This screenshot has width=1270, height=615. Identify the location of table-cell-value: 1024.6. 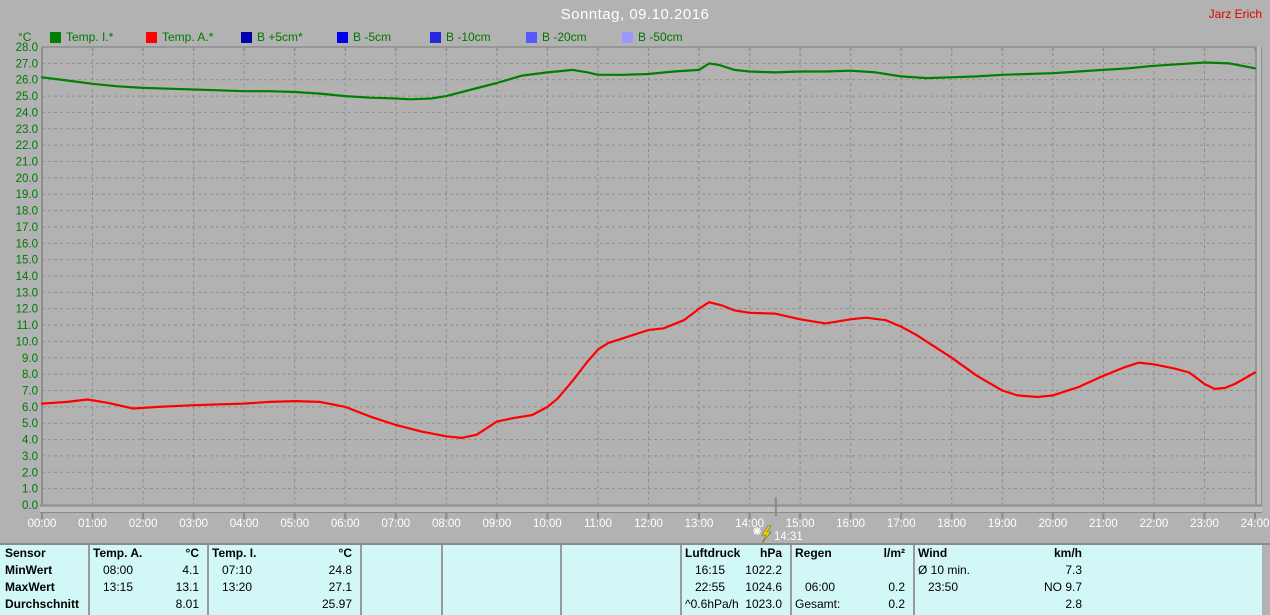
(763, 587).